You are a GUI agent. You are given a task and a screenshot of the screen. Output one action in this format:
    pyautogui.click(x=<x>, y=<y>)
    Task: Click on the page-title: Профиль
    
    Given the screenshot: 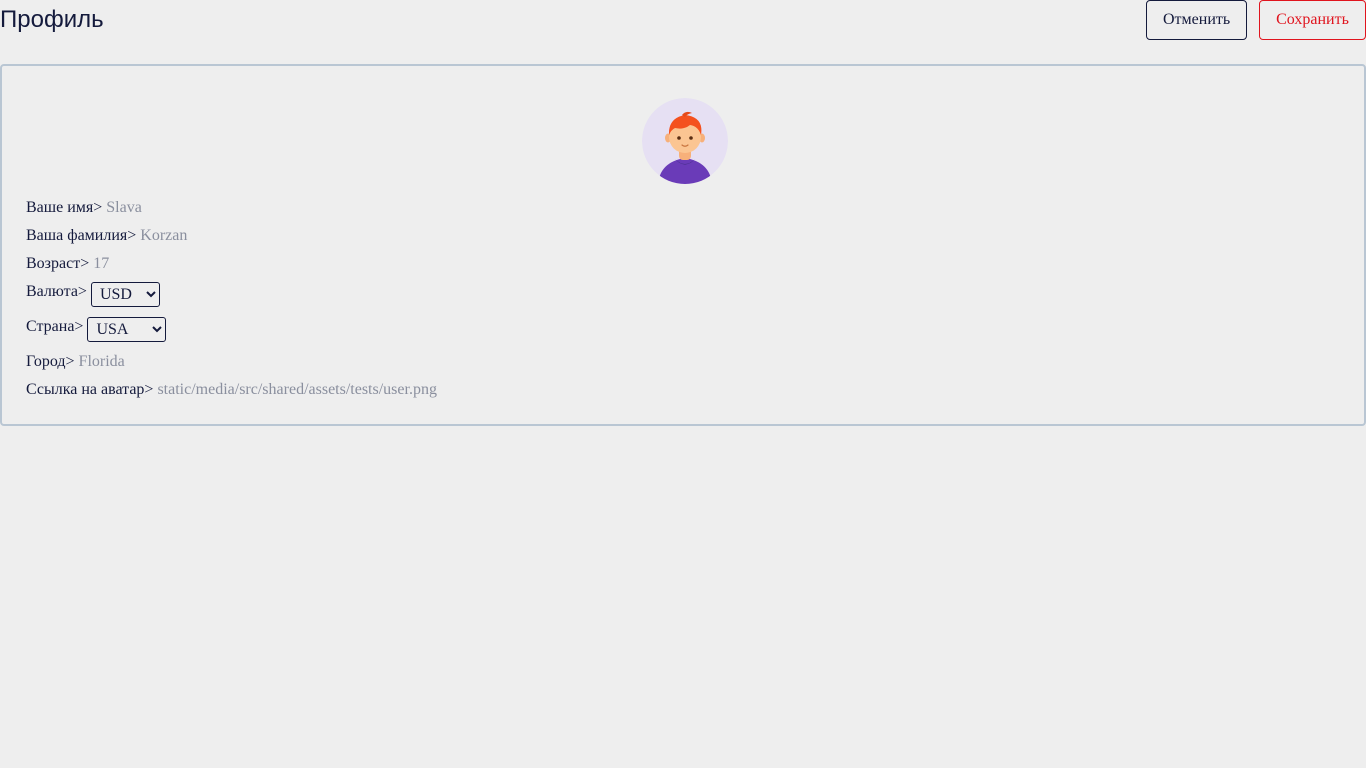 What is the action you would take?
    pyautogui.click(x=52, y=19)
    